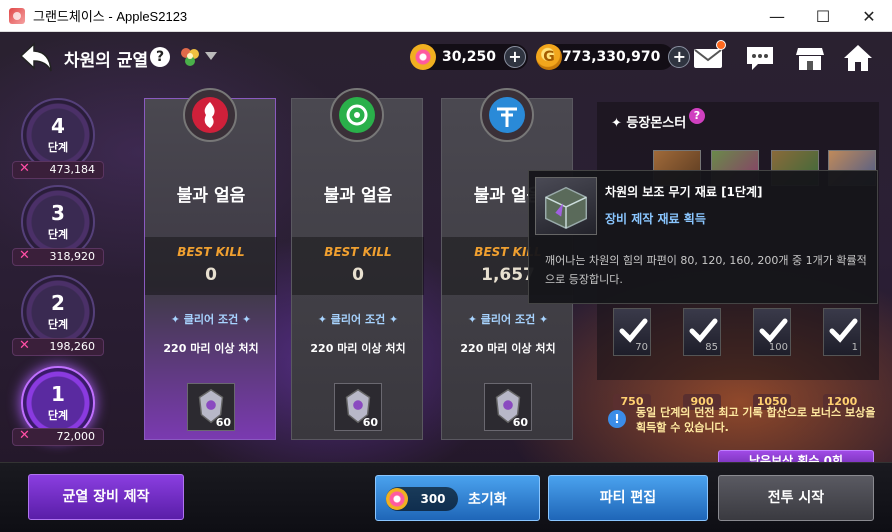  I want to click on stage-number: 2, so click(58, 303).